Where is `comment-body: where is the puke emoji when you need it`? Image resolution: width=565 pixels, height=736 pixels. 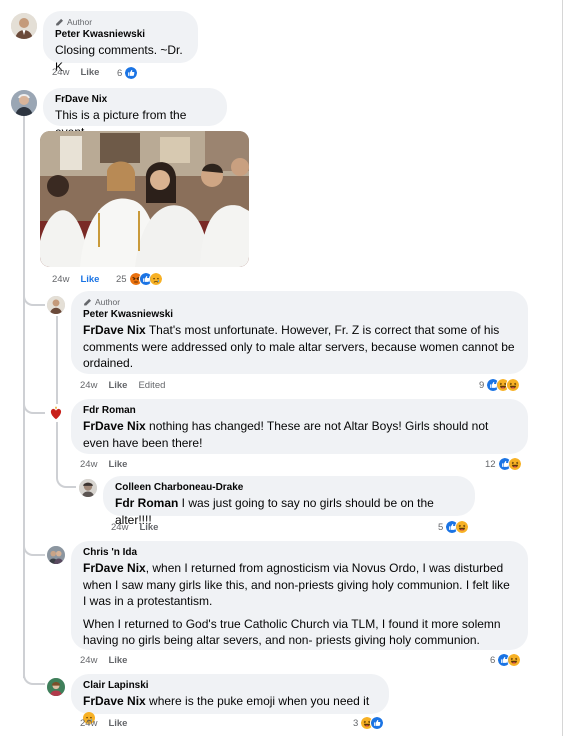 comment-body: where is the puke emoji when you need it is located at coordinates (257, 701).